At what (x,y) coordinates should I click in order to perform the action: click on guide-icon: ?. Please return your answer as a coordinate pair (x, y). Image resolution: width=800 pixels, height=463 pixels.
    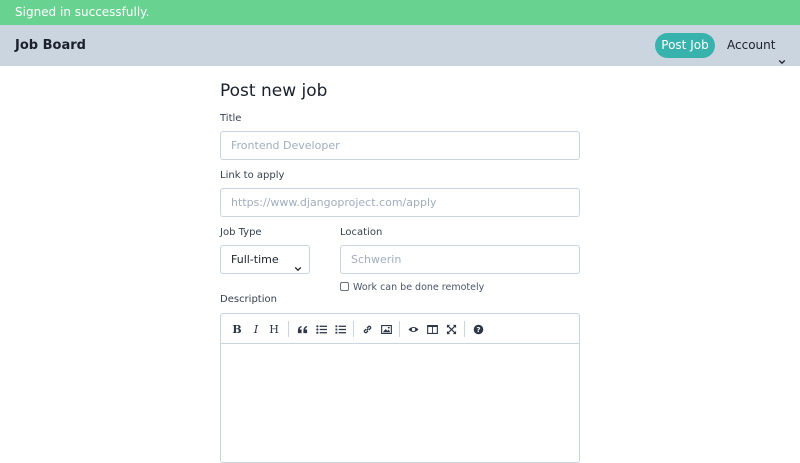
    Looking at the image, I should click on (478, 329).